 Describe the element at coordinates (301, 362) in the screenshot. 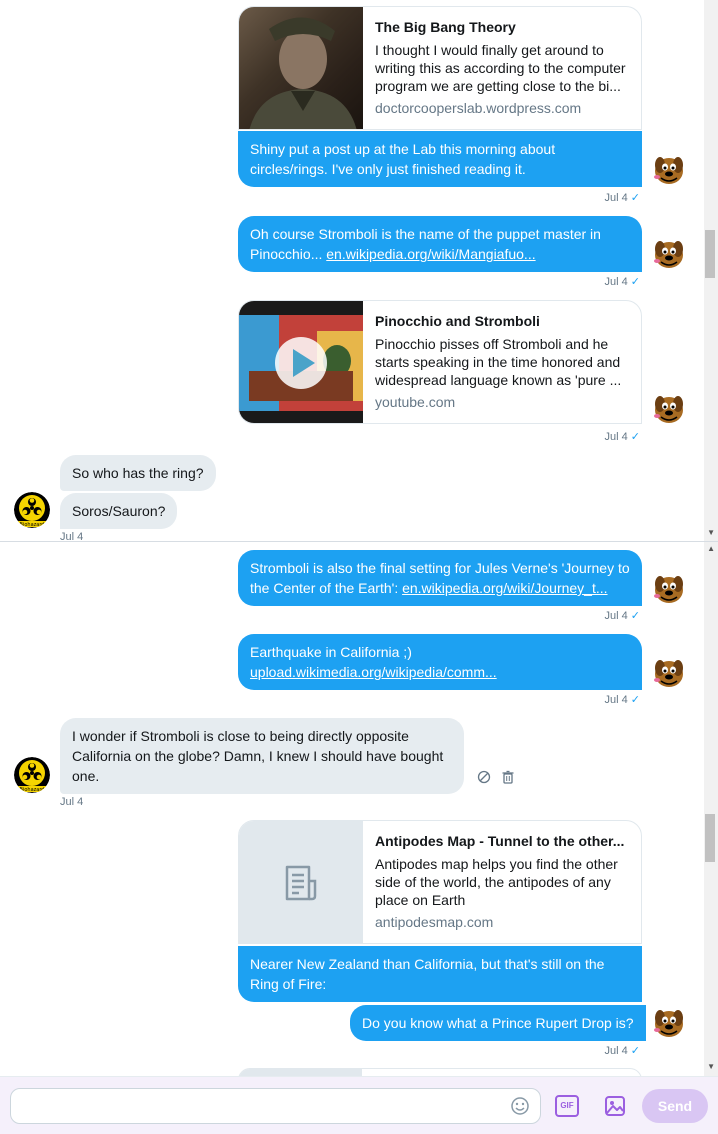

I see `card-thumbnail-video` at that location.